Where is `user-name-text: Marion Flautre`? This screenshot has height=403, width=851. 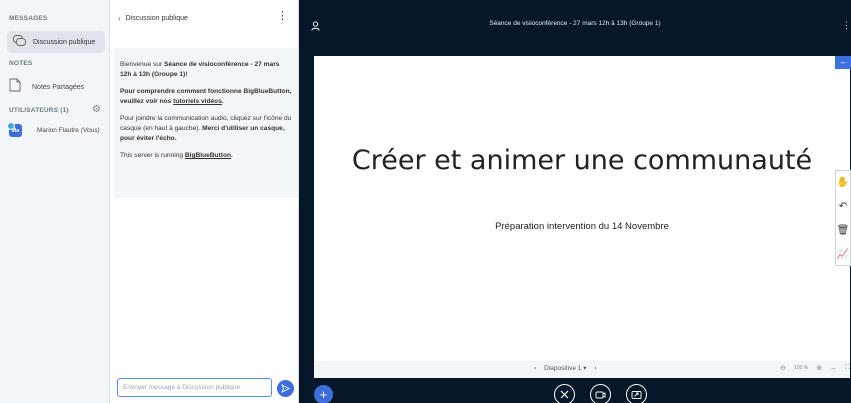 user-name-text: Marion Flautre is located at coordinates (58, 130).